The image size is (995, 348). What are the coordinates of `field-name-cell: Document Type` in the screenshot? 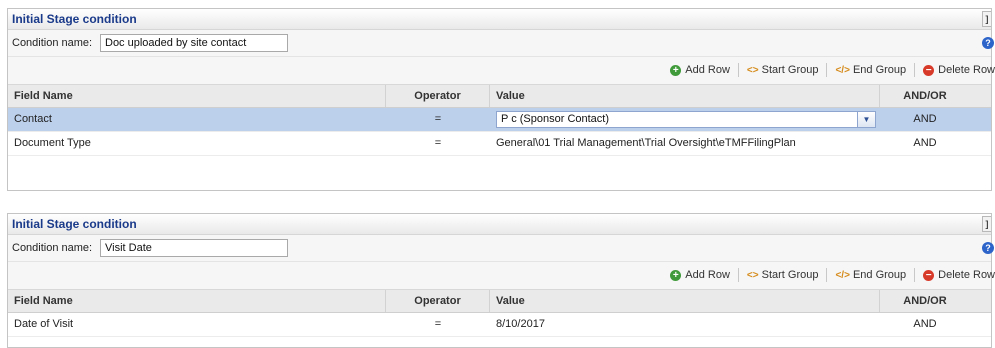 It's located at (52, 143).